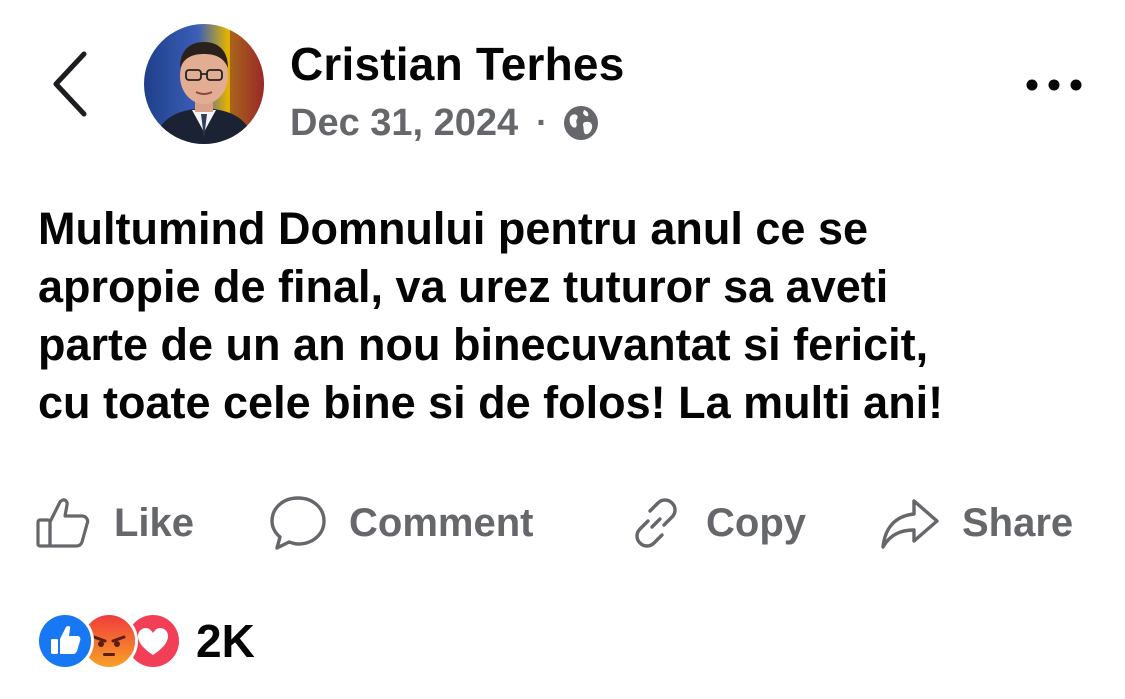  Describe the element at coordinates (1054, 85) in the screenshot. I see `more-options-icon` at that location.